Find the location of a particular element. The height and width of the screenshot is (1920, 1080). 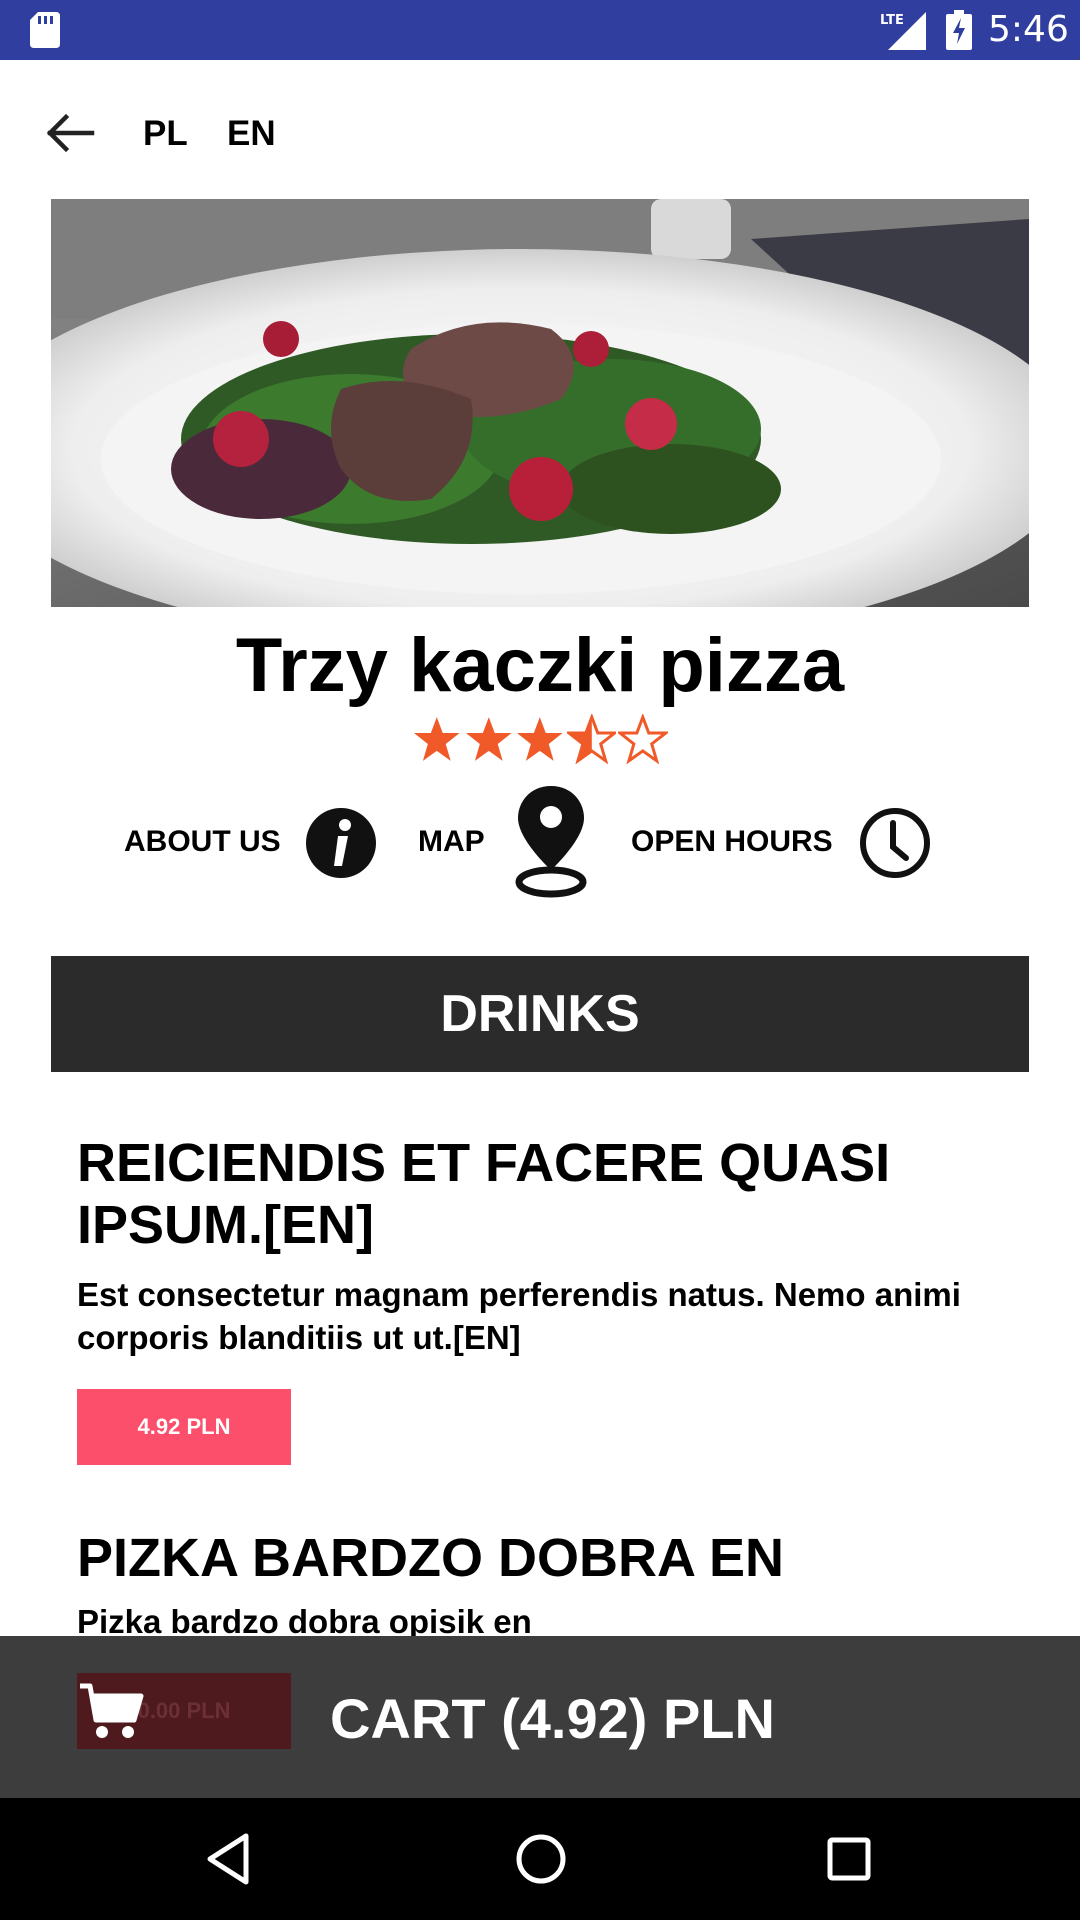

battery-charging-icon is located at coordinates (959, 30).